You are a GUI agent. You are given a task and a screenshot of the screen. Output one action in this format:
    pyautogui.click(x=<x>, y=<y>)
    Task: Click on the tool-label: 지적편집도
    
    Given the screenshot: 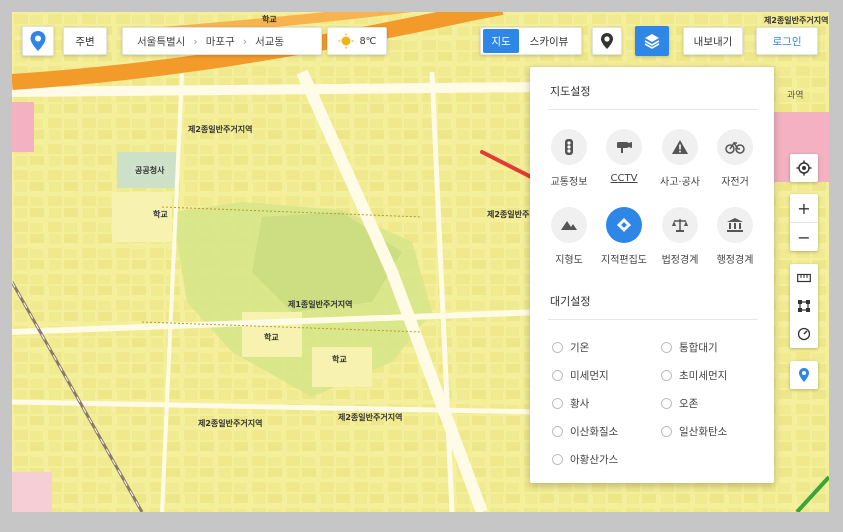 What is the action you would take?
    pyautogui.click(x=624, y=260)
    